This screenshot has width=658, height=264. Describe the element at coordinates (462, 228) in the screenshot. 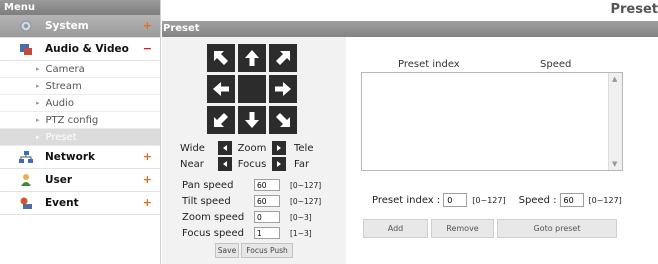

I see `remove-preset-button: Remove` at that location.